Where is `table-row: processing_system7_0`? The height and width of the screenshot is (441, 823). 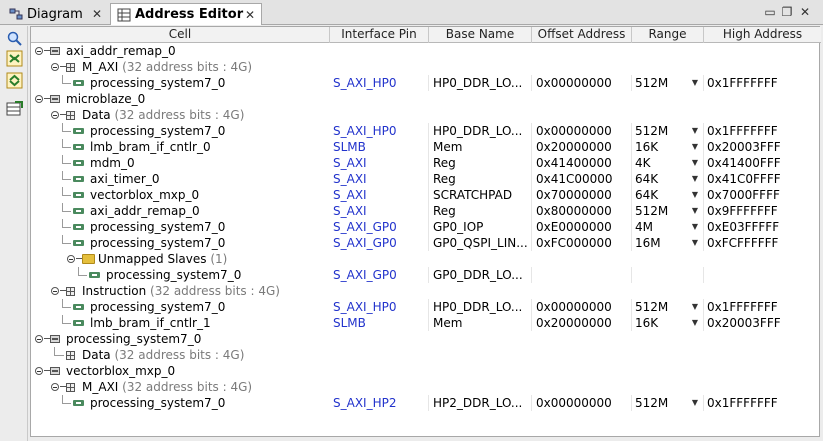 table-row: processing_system7_0 is located at coordinates (426, 339).